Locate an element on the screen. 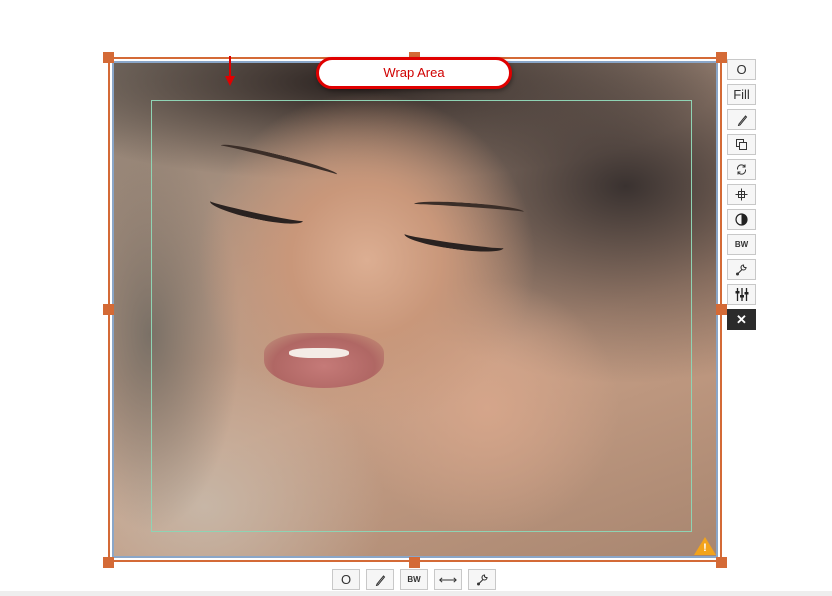 This screenshot has height=596, width=832. resize-handle-right is located at coordinates (721, 309).